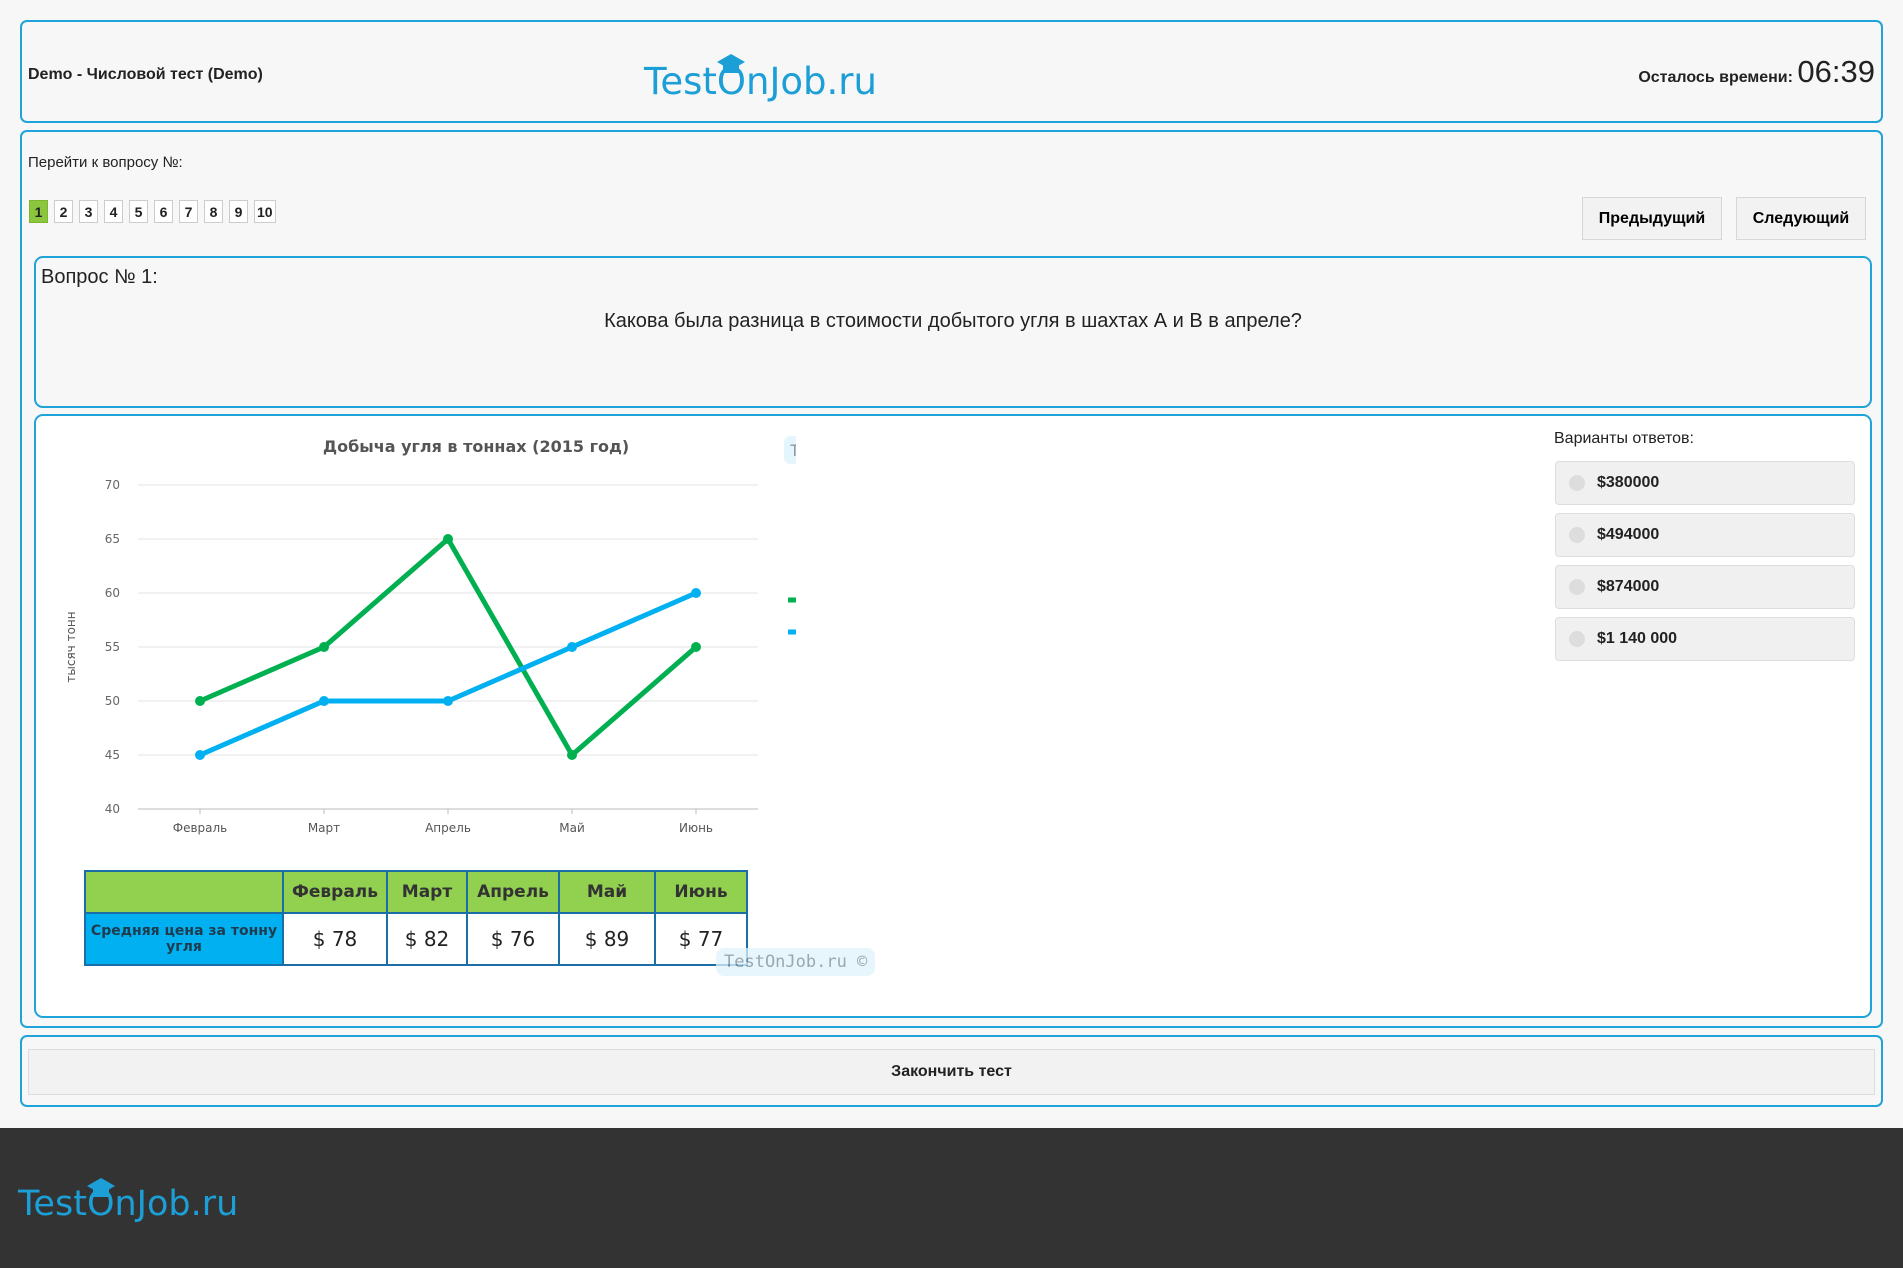 Image resolution: width=1903 pixels, height=1268 pixels. I want to click on answers-label: Варианты ответов:, so click(1624, 438).